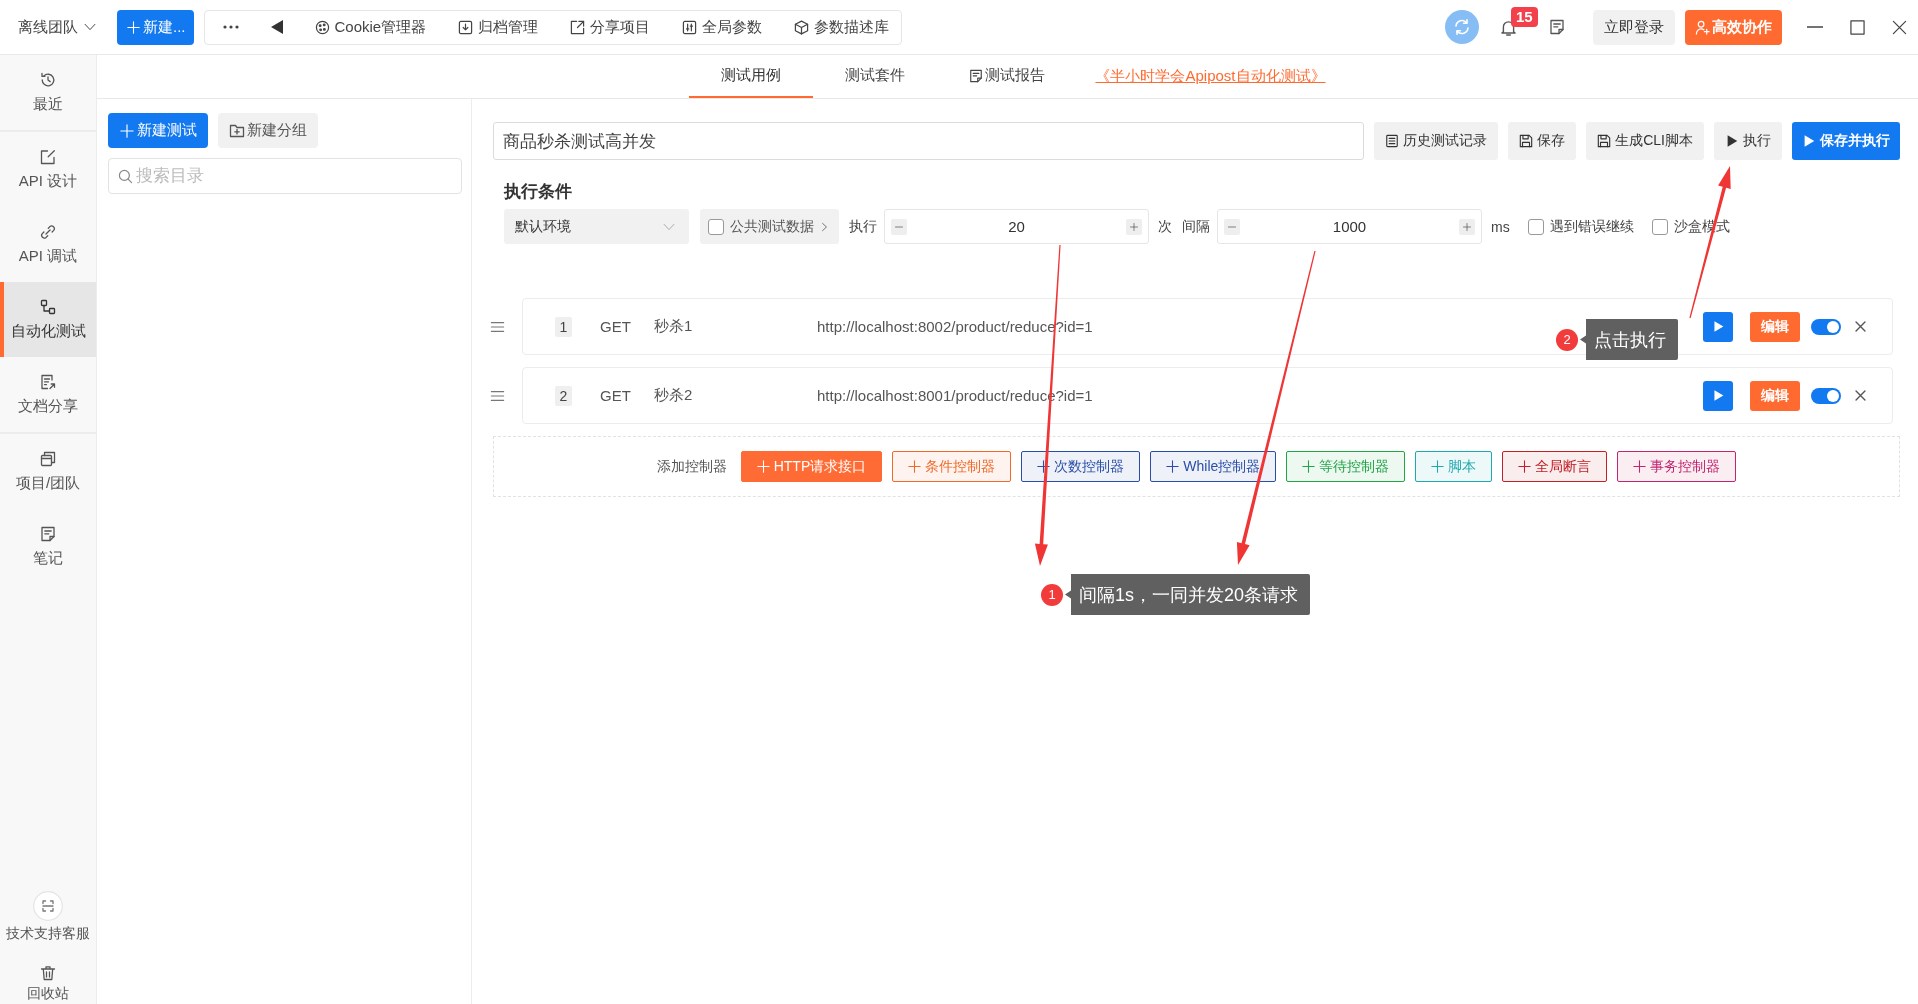 Image resolution: width=1918 pixels, height=1004 pixels. What do you see at coordinates (1188, 594) in the screenshot?
I see `annotation-callout: 间隔1s，一同并发20条请求` at bounding box center [1188, 594].